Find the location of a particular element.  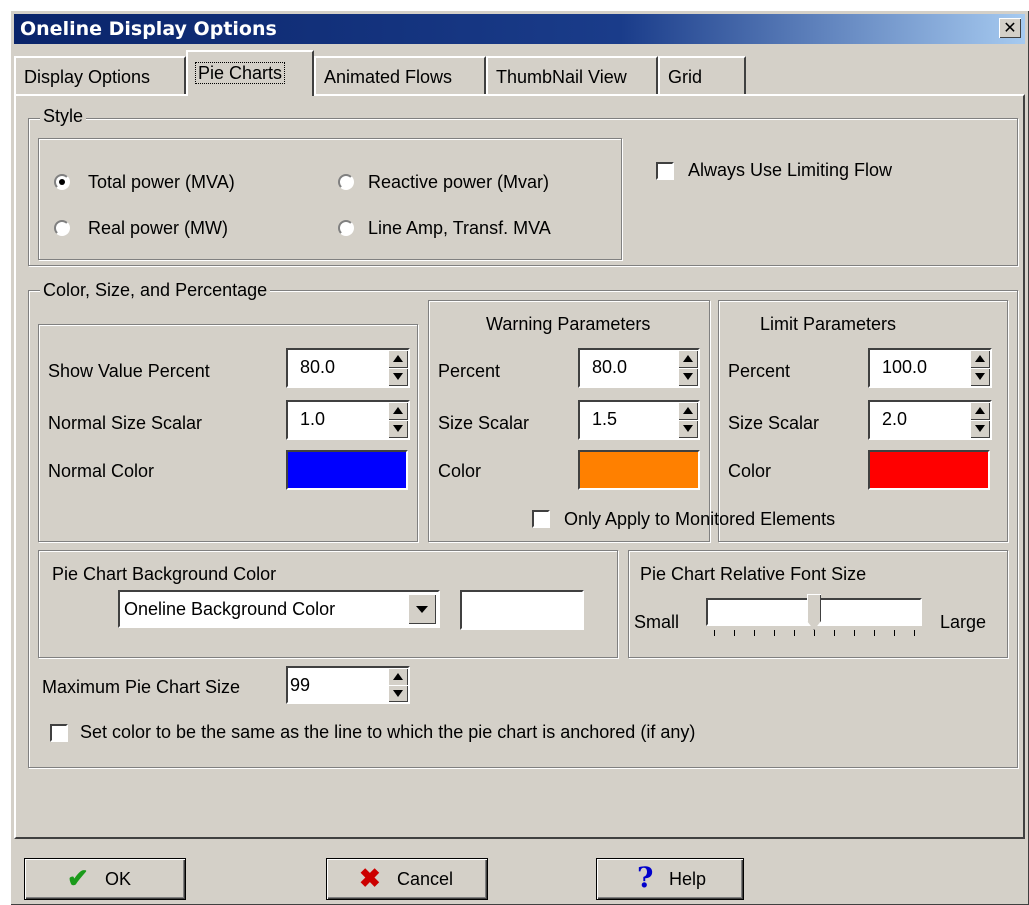

help-button: ? Help is located at coordinates (670, 879).